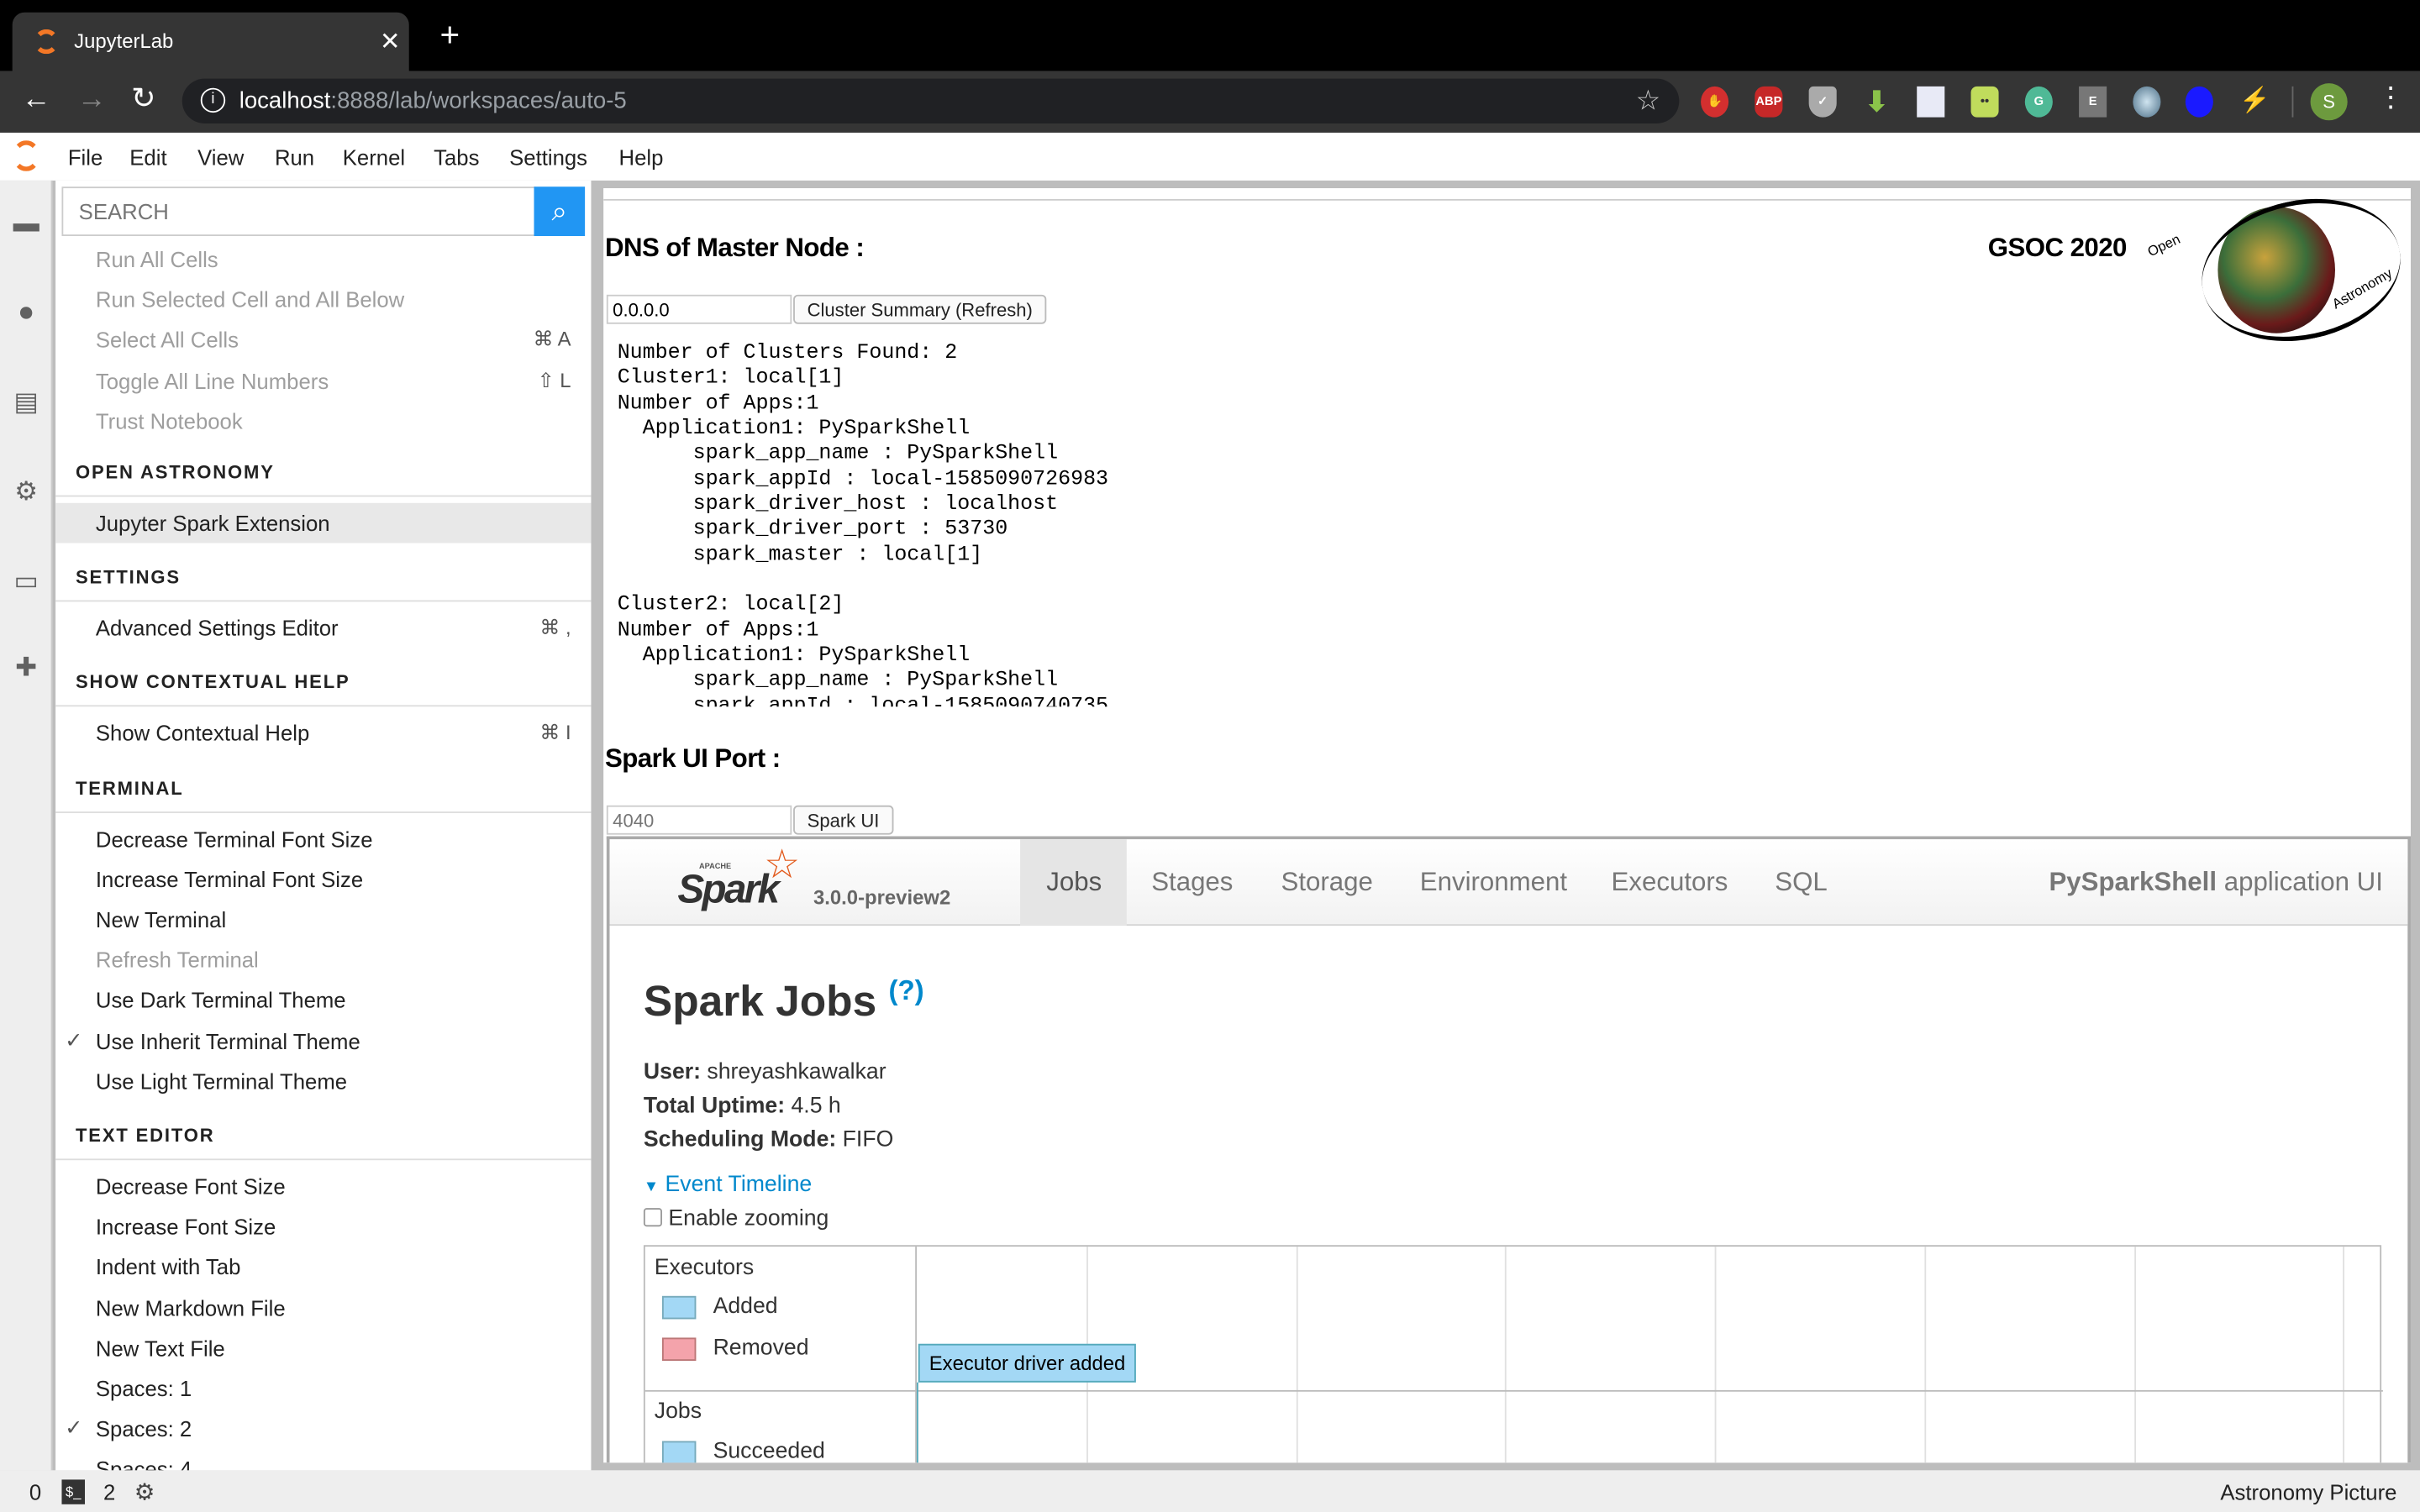  Describe the element at coordinates (1027, 1363) in the screenshot. I see `executor-added-event: Executor driver added` at that location.